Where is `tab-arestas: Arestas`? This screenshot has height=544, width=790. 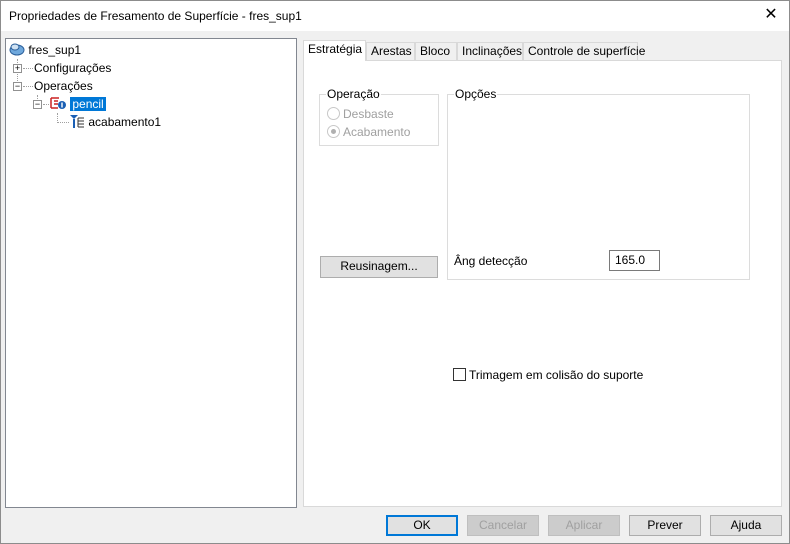
tab-arestas: Arestas is located at coordinates (390, 51).